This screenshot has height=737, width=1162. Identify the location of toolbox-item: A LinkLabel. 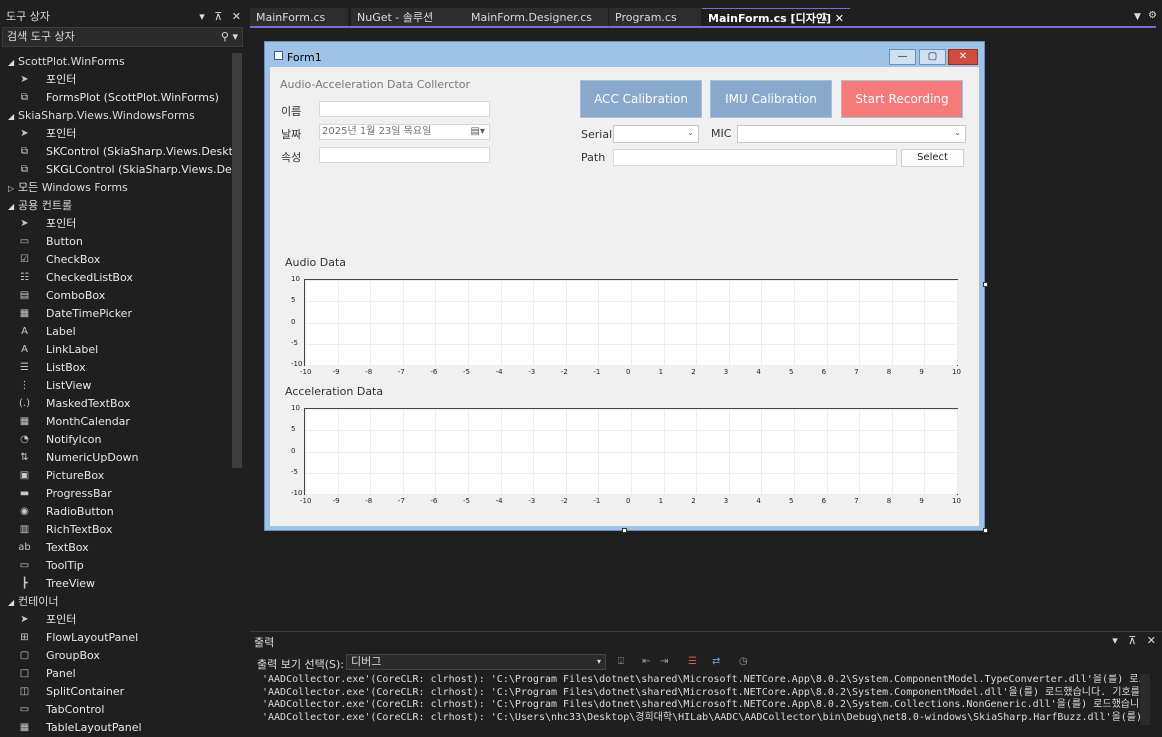
(116, 350).